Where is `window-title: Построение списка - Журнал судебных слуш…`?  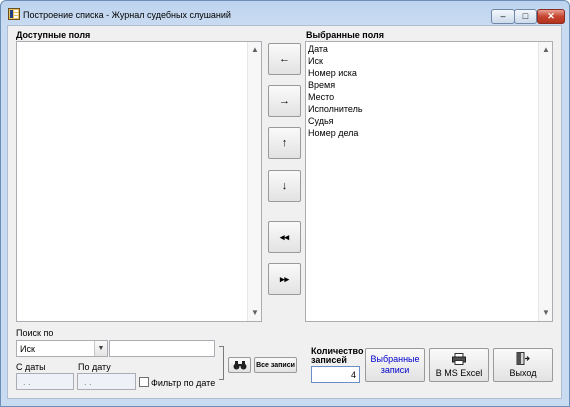 window-title: Построение списка - Журнал судебных слуш… is located at coordinates (127, 15).